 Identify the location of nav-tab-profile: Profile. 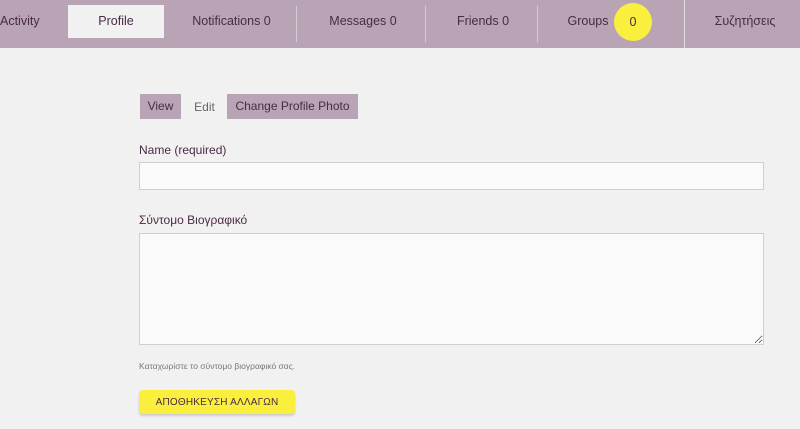
(116, 21).